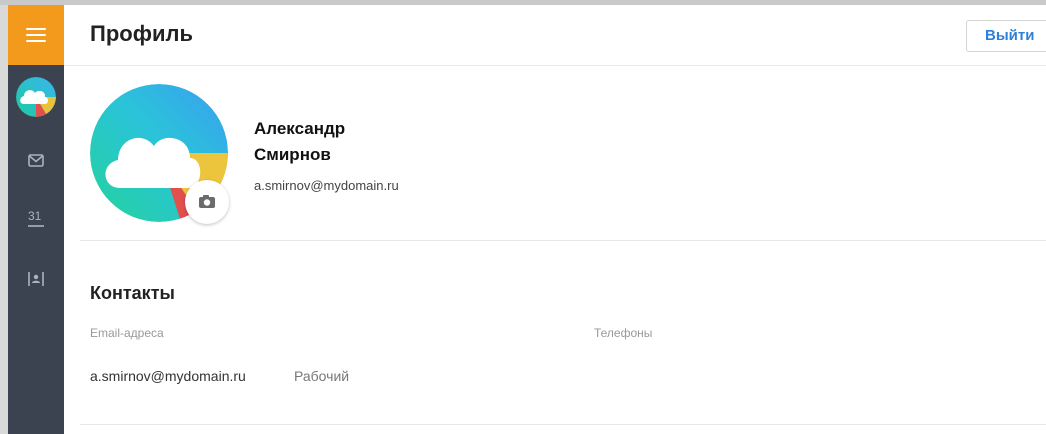 The image size is (1046, 434). I want to click on left-border, so click(4, 219).